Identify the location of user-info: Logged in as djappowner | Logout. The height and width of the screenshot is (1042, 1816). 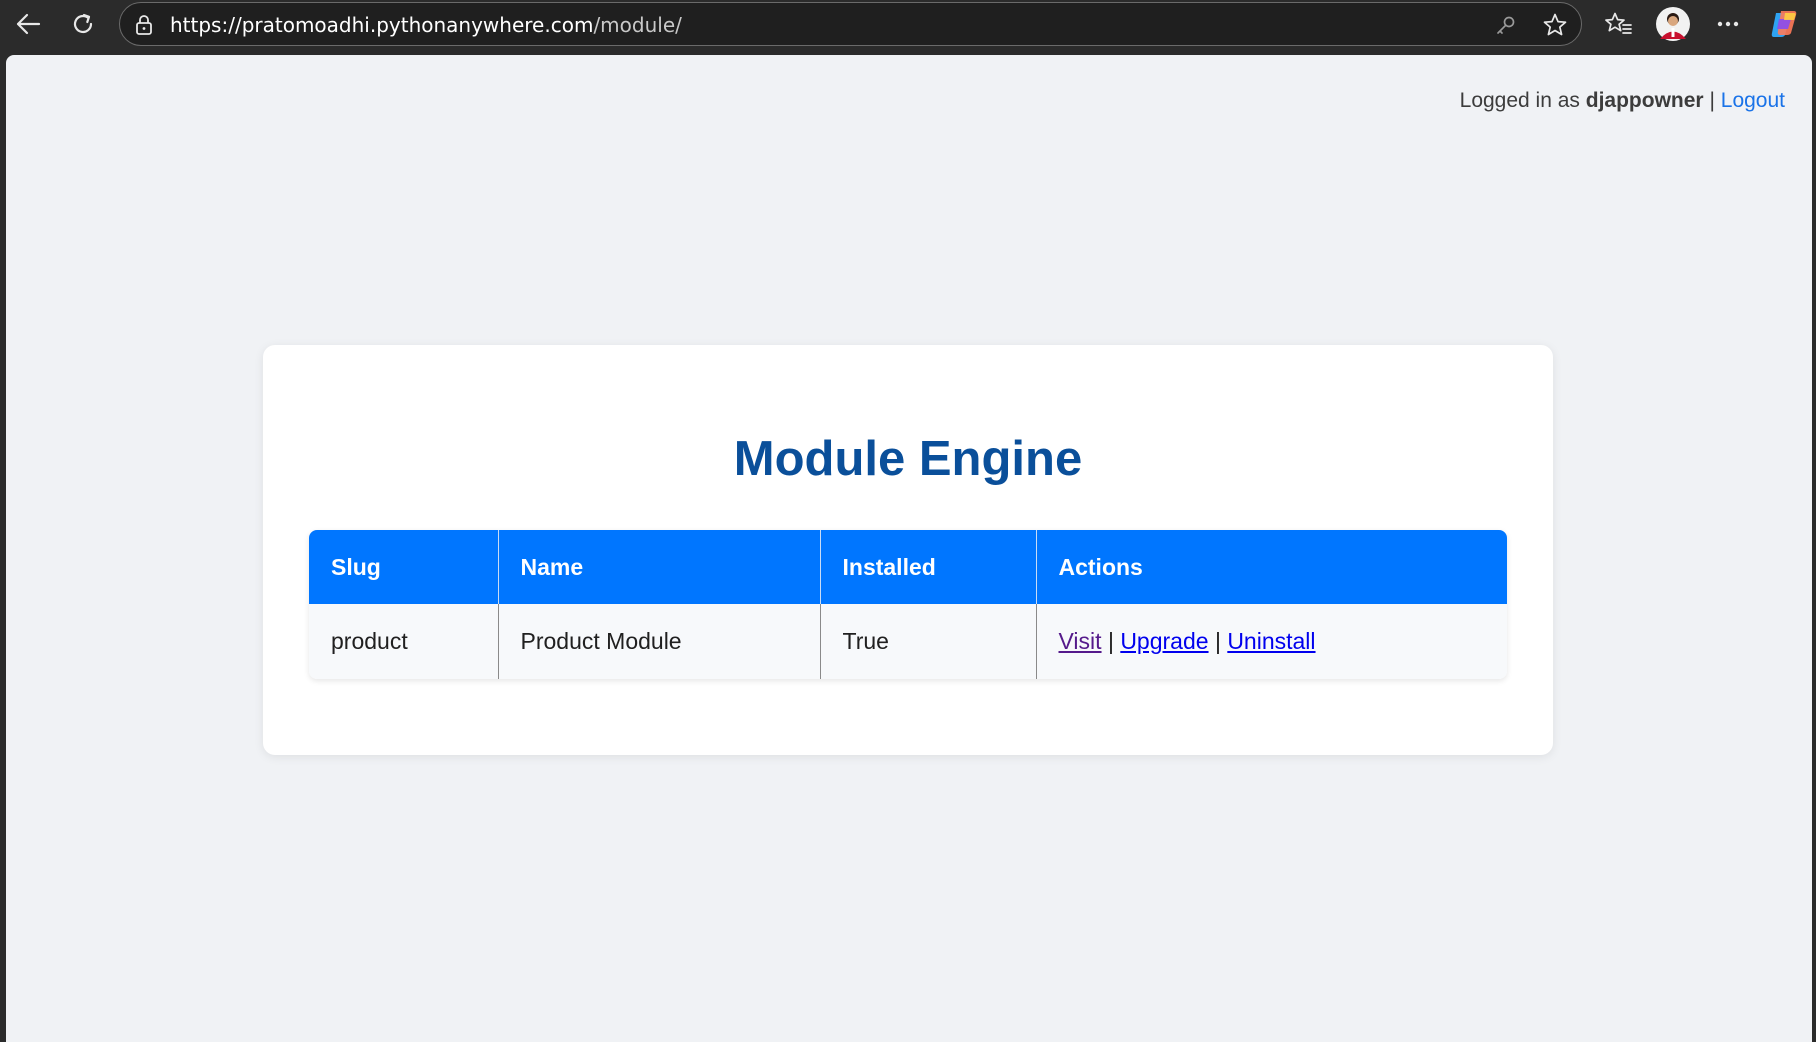
(1622, 101).